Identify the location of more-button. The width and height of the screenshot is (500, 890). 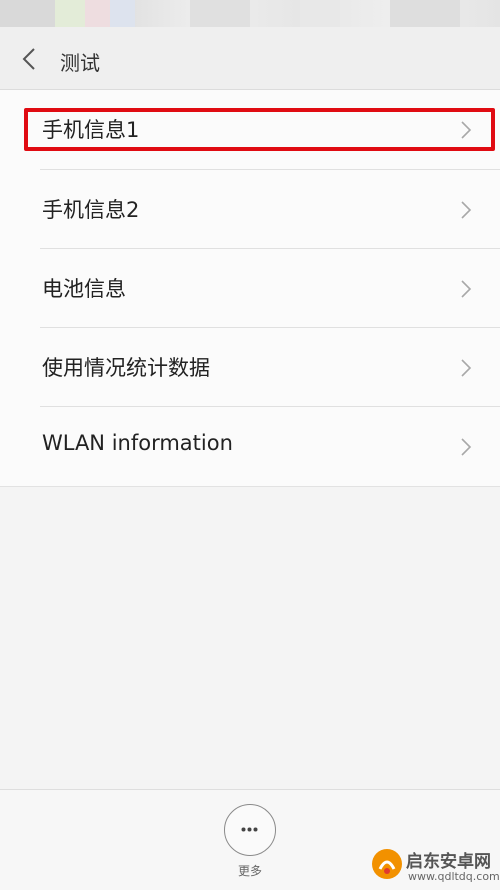
(250, 830).